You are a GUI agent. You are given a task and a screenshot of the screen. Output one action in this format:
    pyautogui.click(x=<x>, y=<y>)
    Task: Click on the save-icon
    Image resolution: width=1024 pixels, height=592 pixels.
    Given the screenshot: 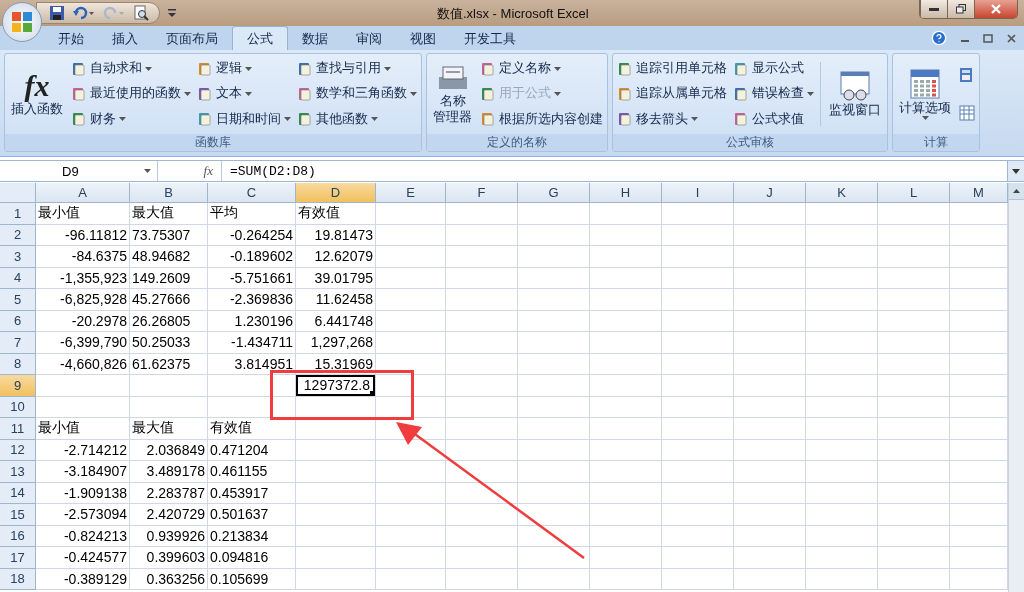 What is the action you would take?
    pyautogui.click(x=57, y=13)
    